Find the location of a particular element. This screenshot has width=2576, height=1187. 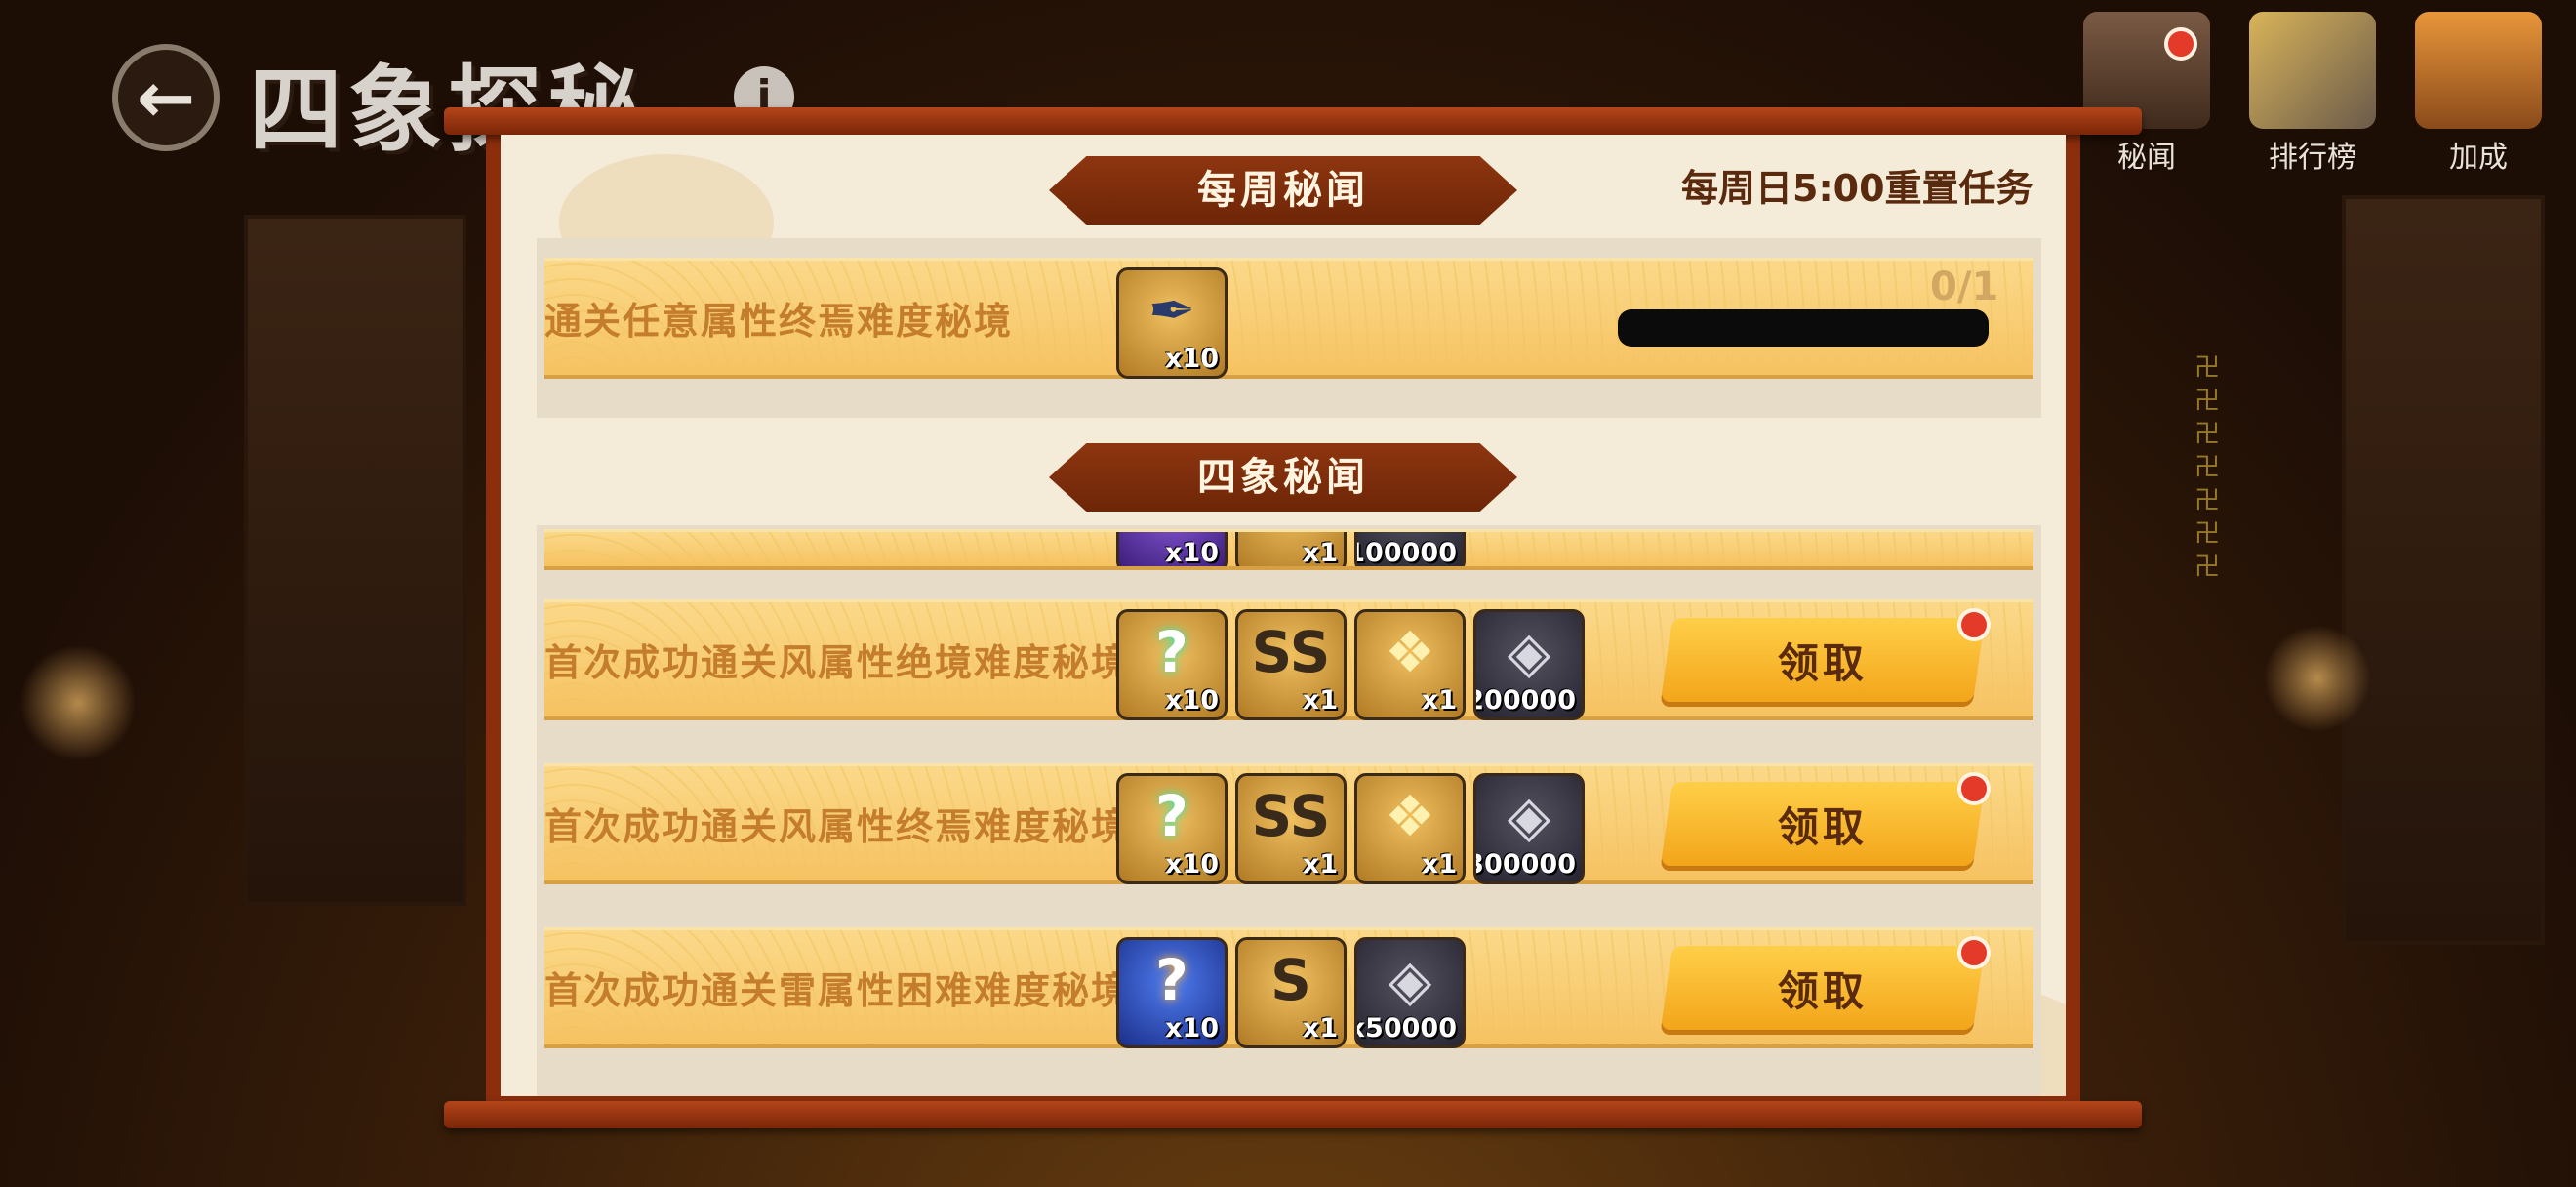

background-lamp-left is located at coordinates (78, 702).